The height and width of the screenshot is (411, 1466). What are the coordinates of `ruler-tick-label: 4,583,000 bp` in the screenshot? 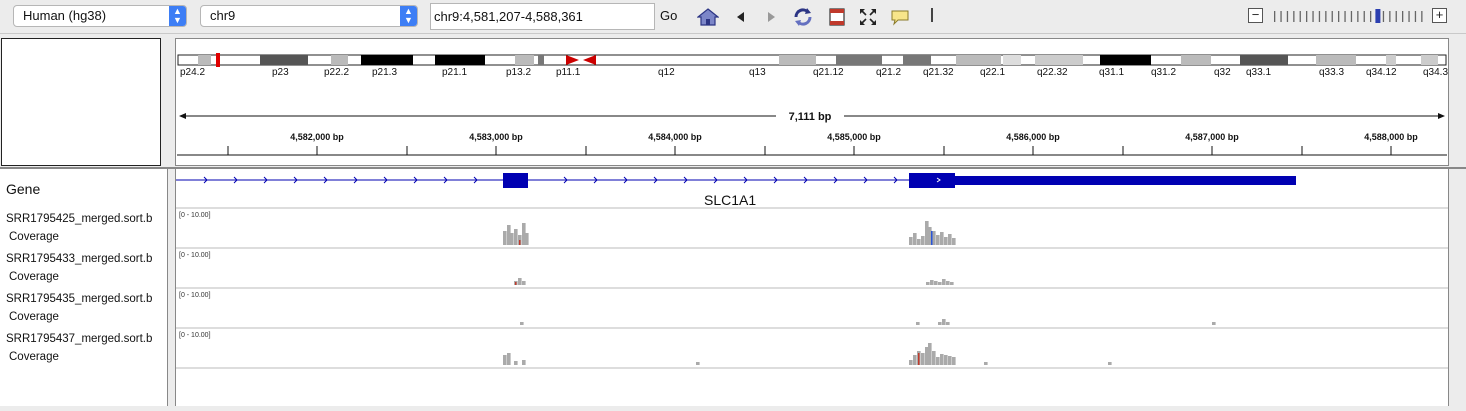 It's located at (496, 137).